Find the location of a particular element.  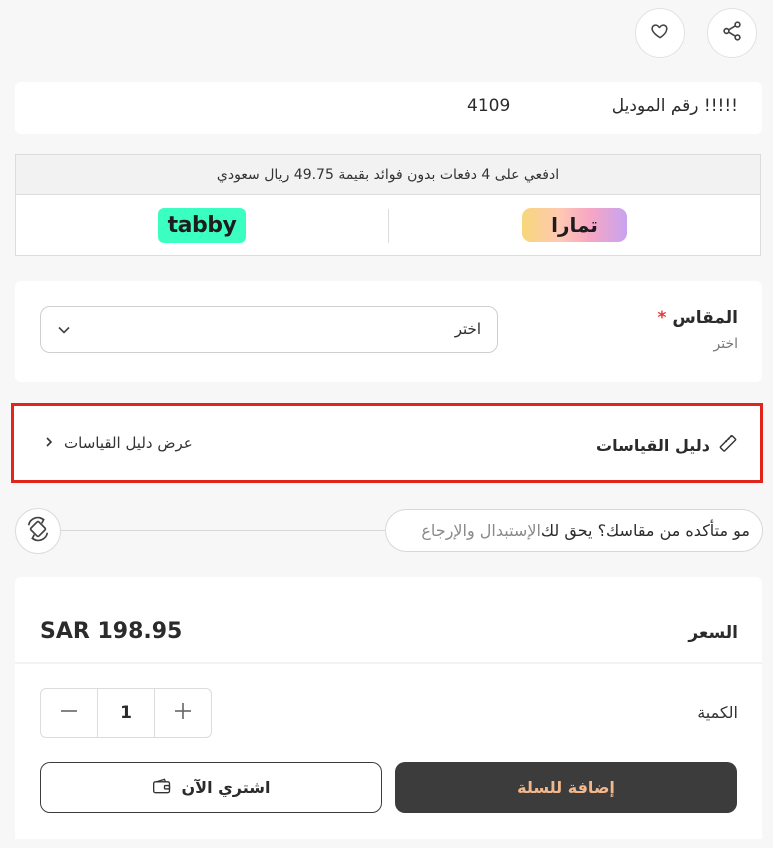

size-select-value: اختر is located at coordinates (467, 329).